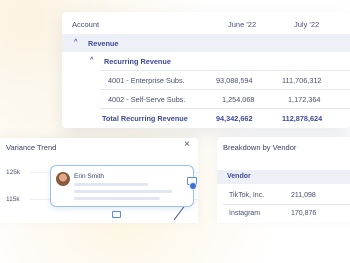 This screenshot has height=263, width=350. Describe the element at coordinates (283, 215) in the screenshot. I see `table-row: Instagram 170,876` at that location.